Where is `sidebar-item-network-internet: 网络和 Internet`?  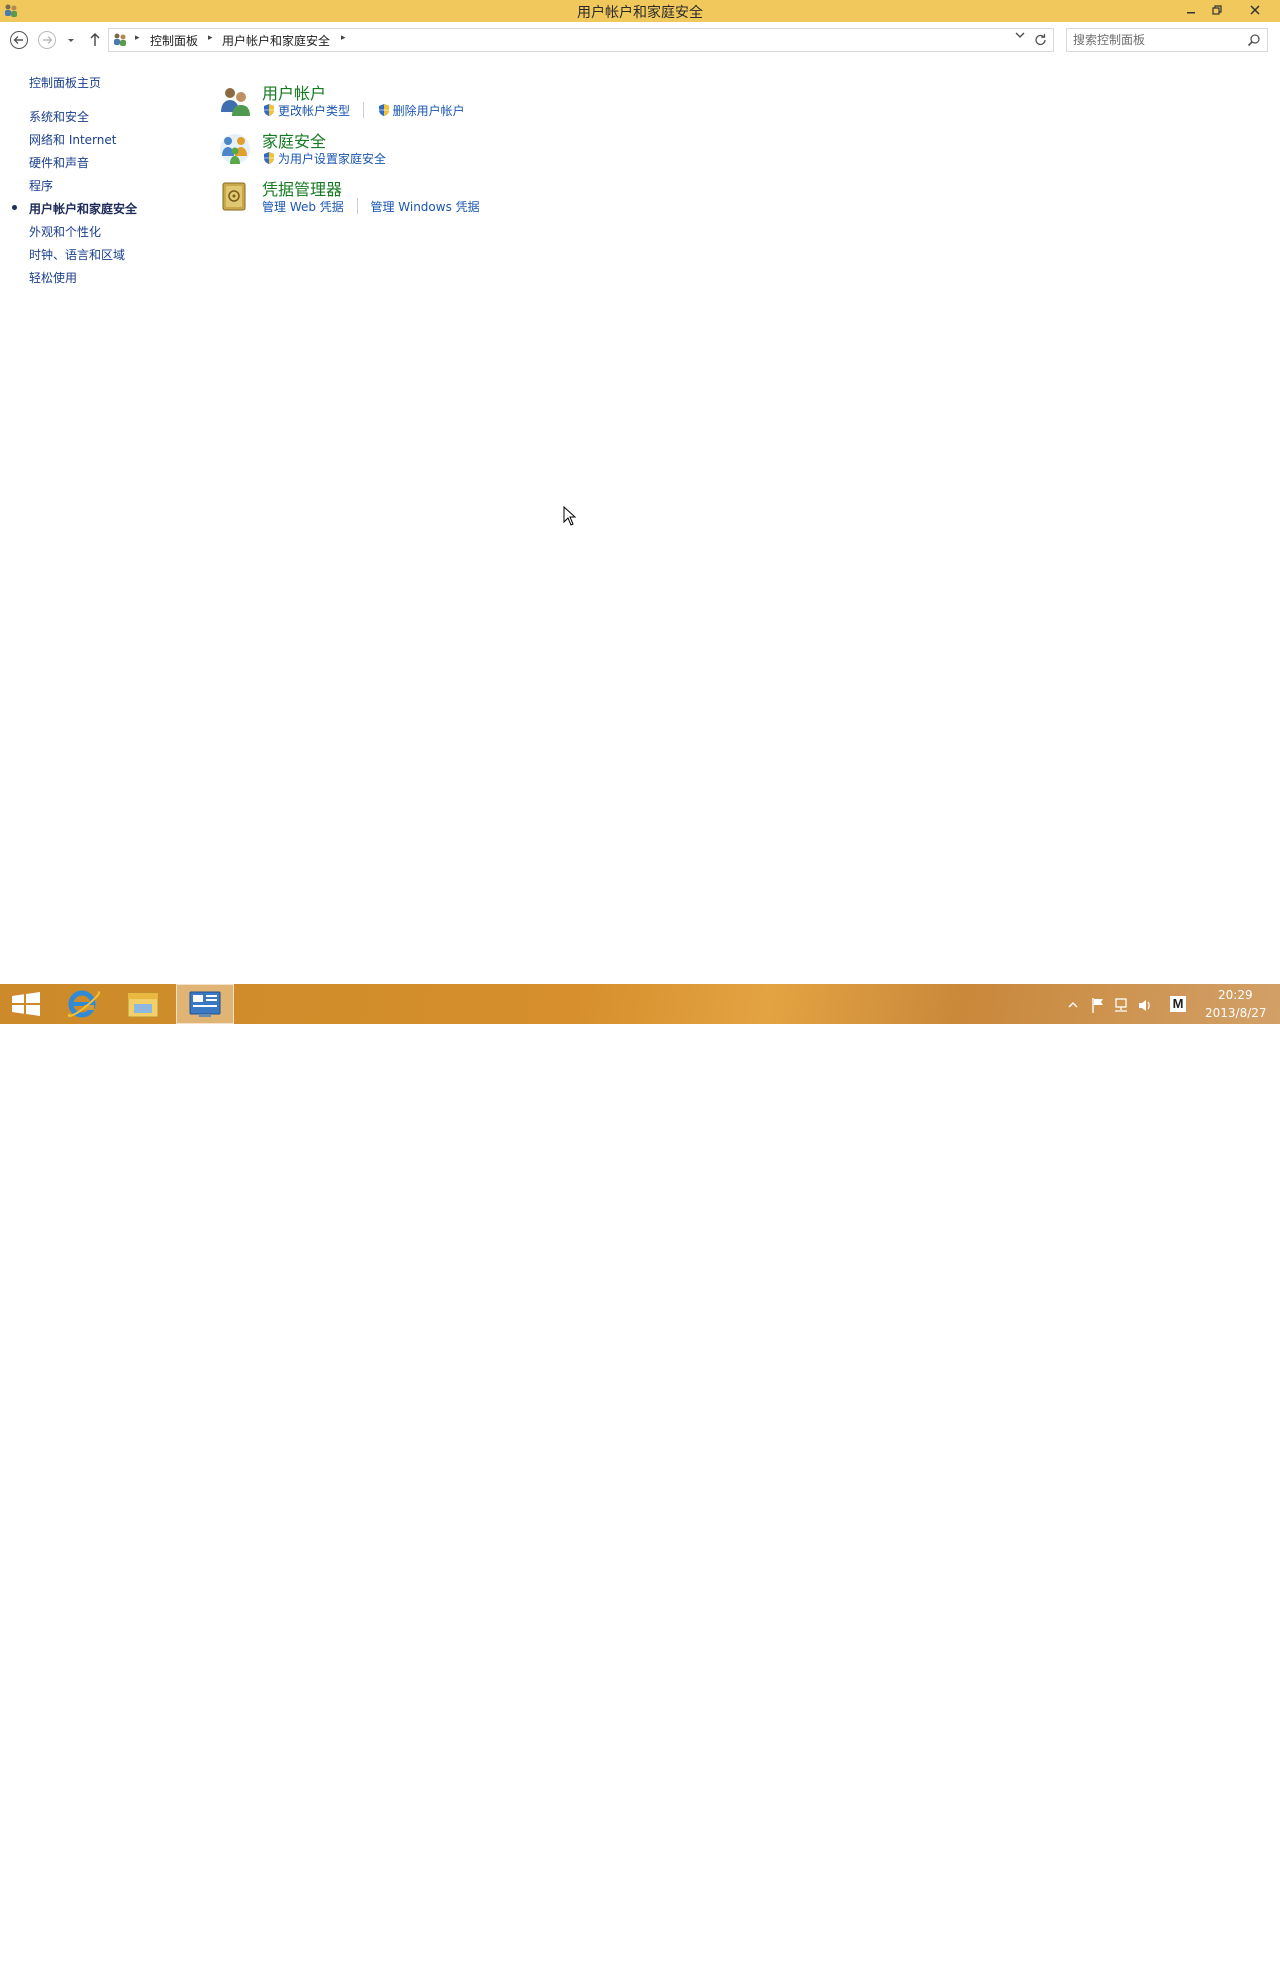
sidebar-item-network-internet: 网络和 Internet is located at coordinates (72, 139).